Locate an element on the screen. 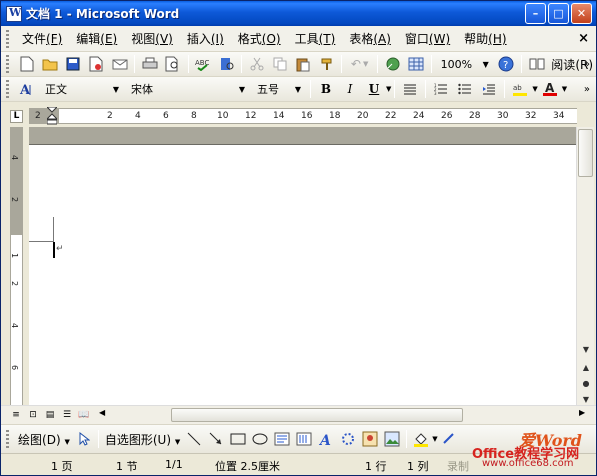  indent-marker-icon is located at coordinates (52, 116).